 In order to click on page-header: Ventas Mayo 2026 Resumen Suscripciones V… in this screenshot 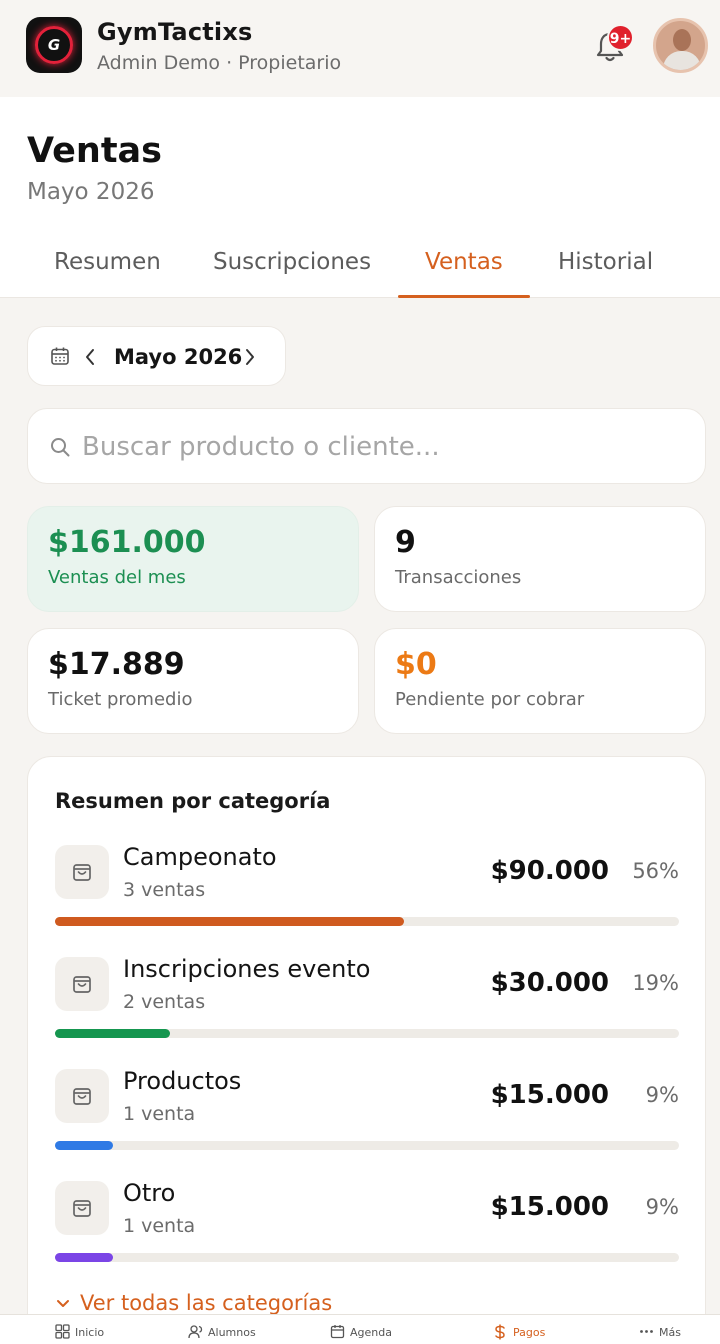, I will do `click(360, 197)`.